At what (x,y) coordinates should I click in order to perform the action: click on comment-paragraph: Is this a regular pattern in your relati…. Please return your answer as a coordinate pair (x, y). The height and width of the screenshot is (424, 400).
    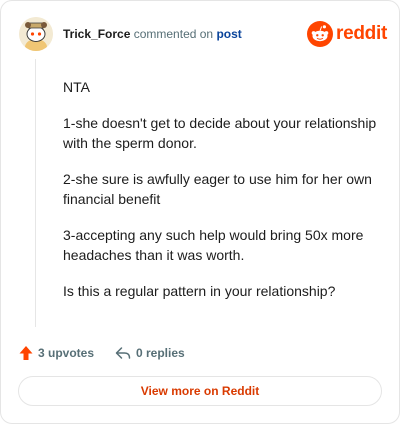
    Looking at the image, I should click on (199, 291).